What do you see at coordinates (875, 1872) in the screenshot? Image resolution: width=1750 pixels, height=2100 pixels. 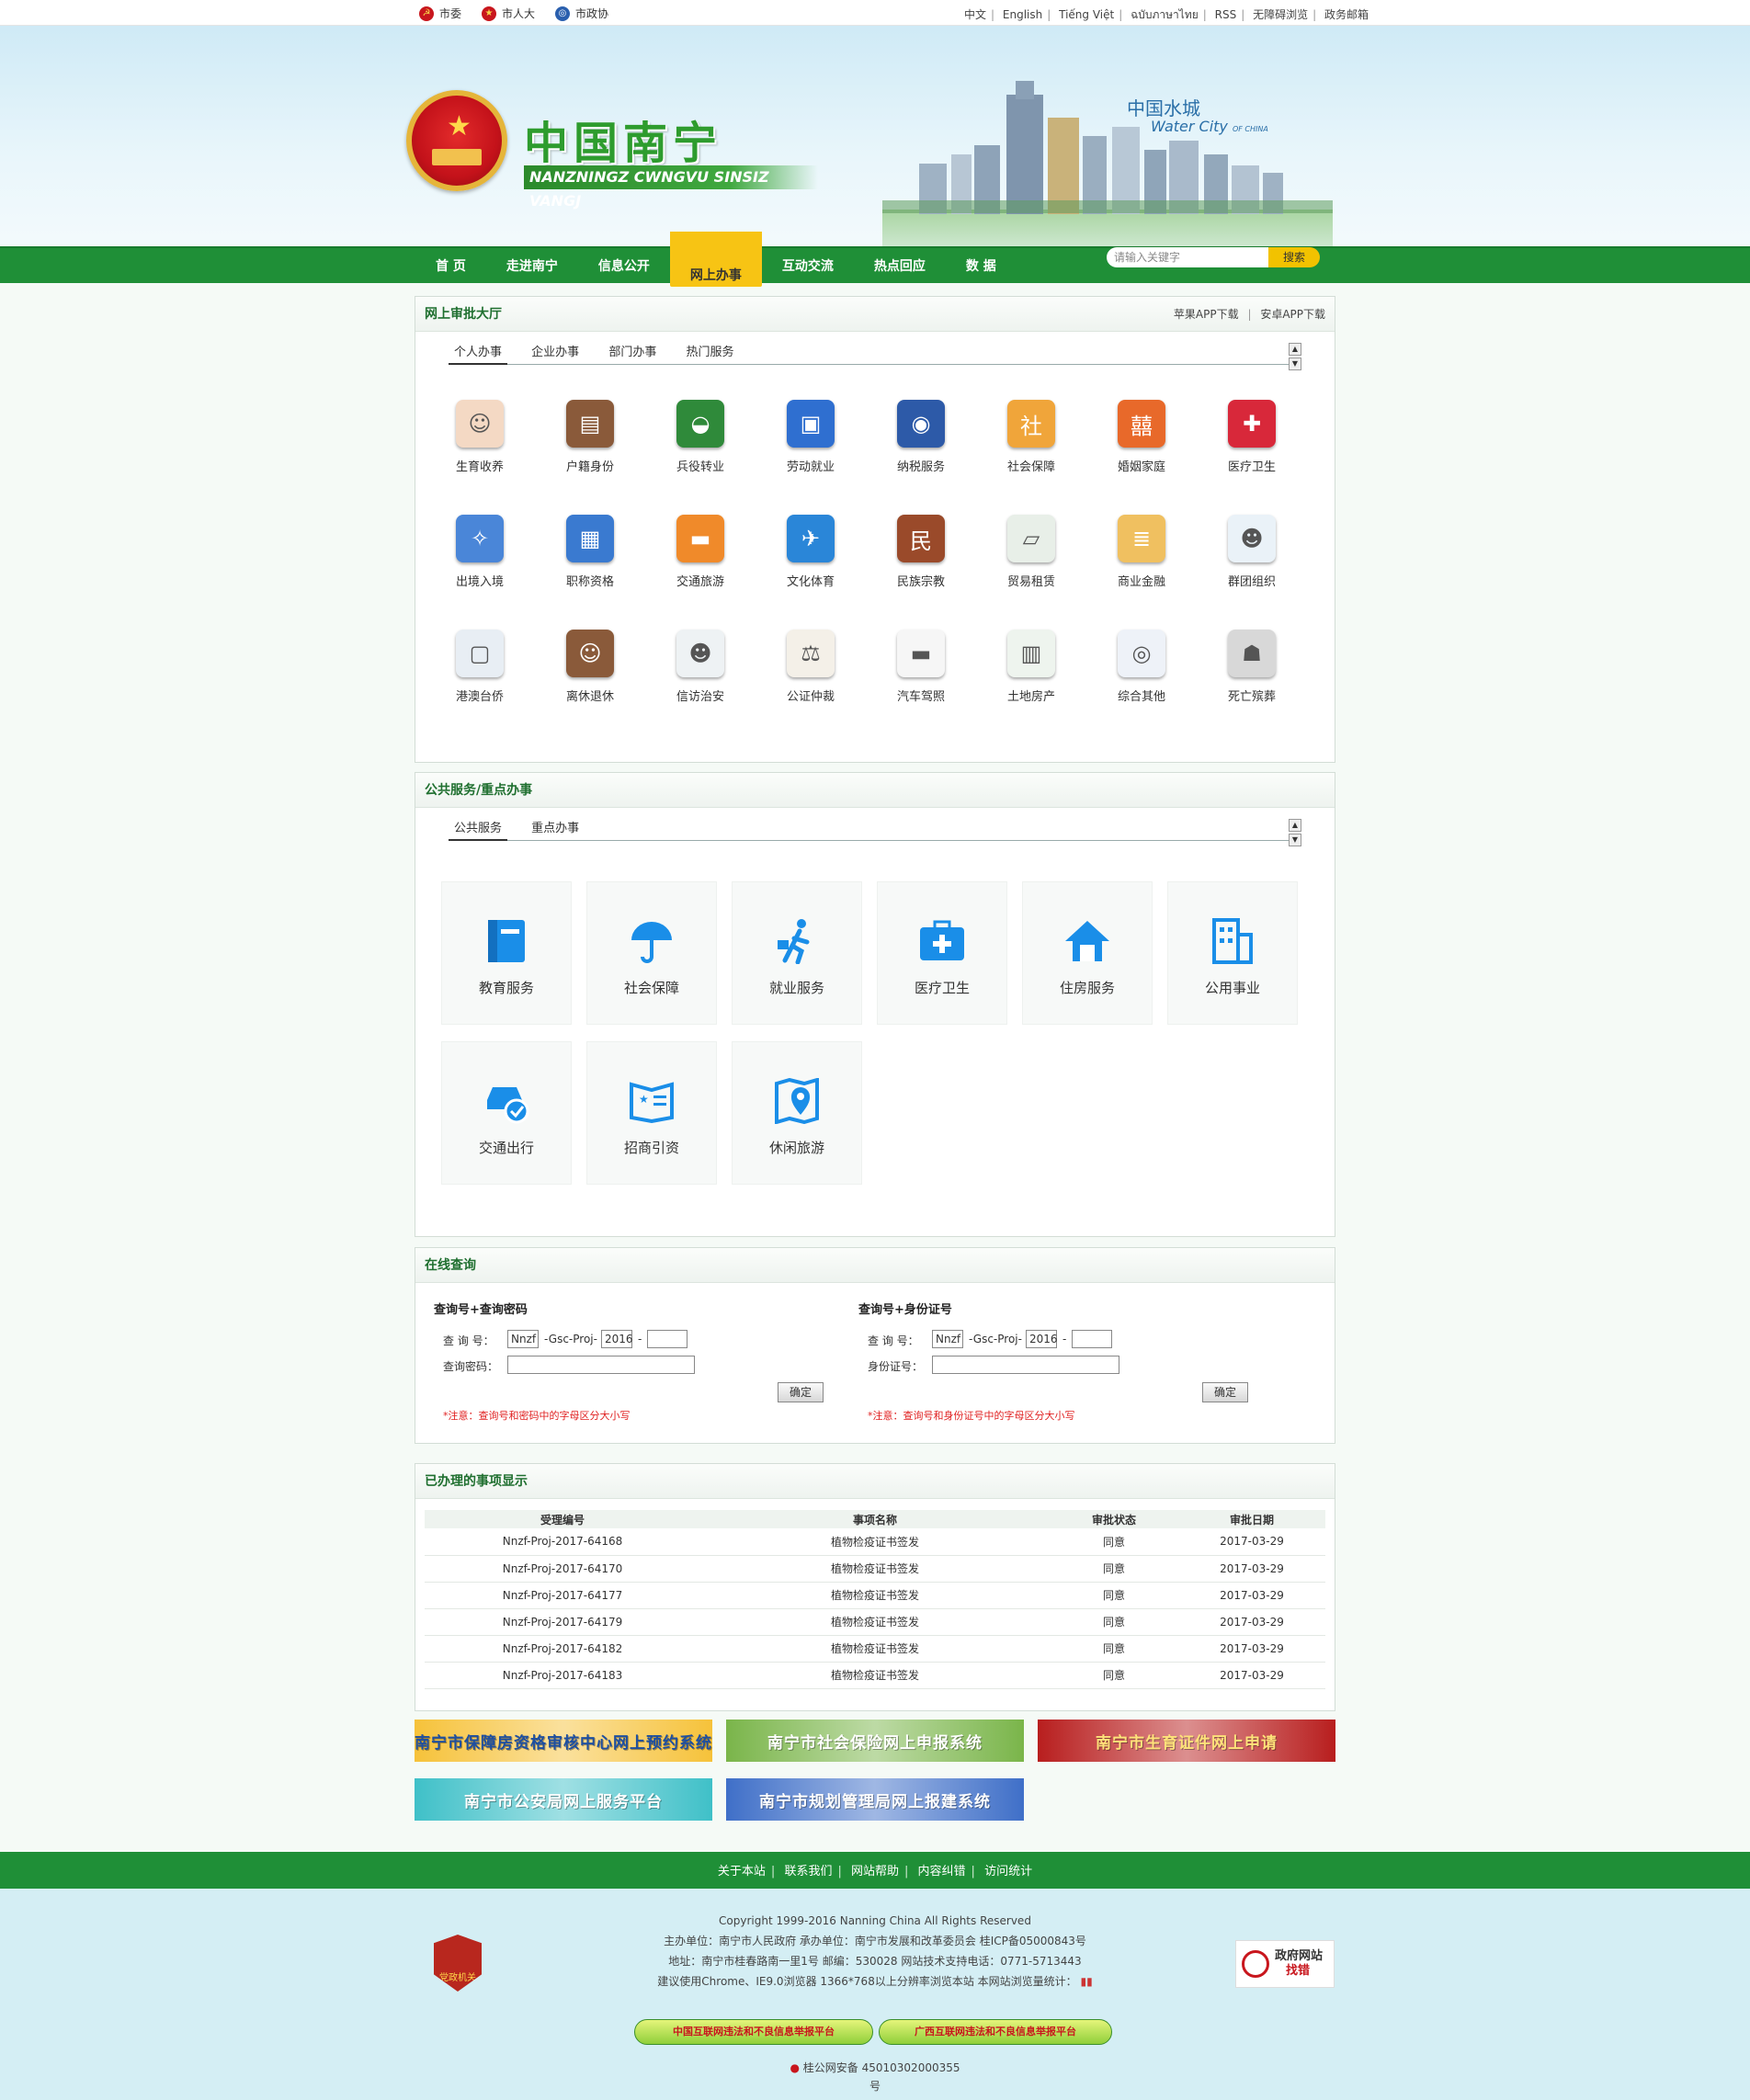 I see `footer-link-help: 网站帮助` at bounding box center [875, 1872].